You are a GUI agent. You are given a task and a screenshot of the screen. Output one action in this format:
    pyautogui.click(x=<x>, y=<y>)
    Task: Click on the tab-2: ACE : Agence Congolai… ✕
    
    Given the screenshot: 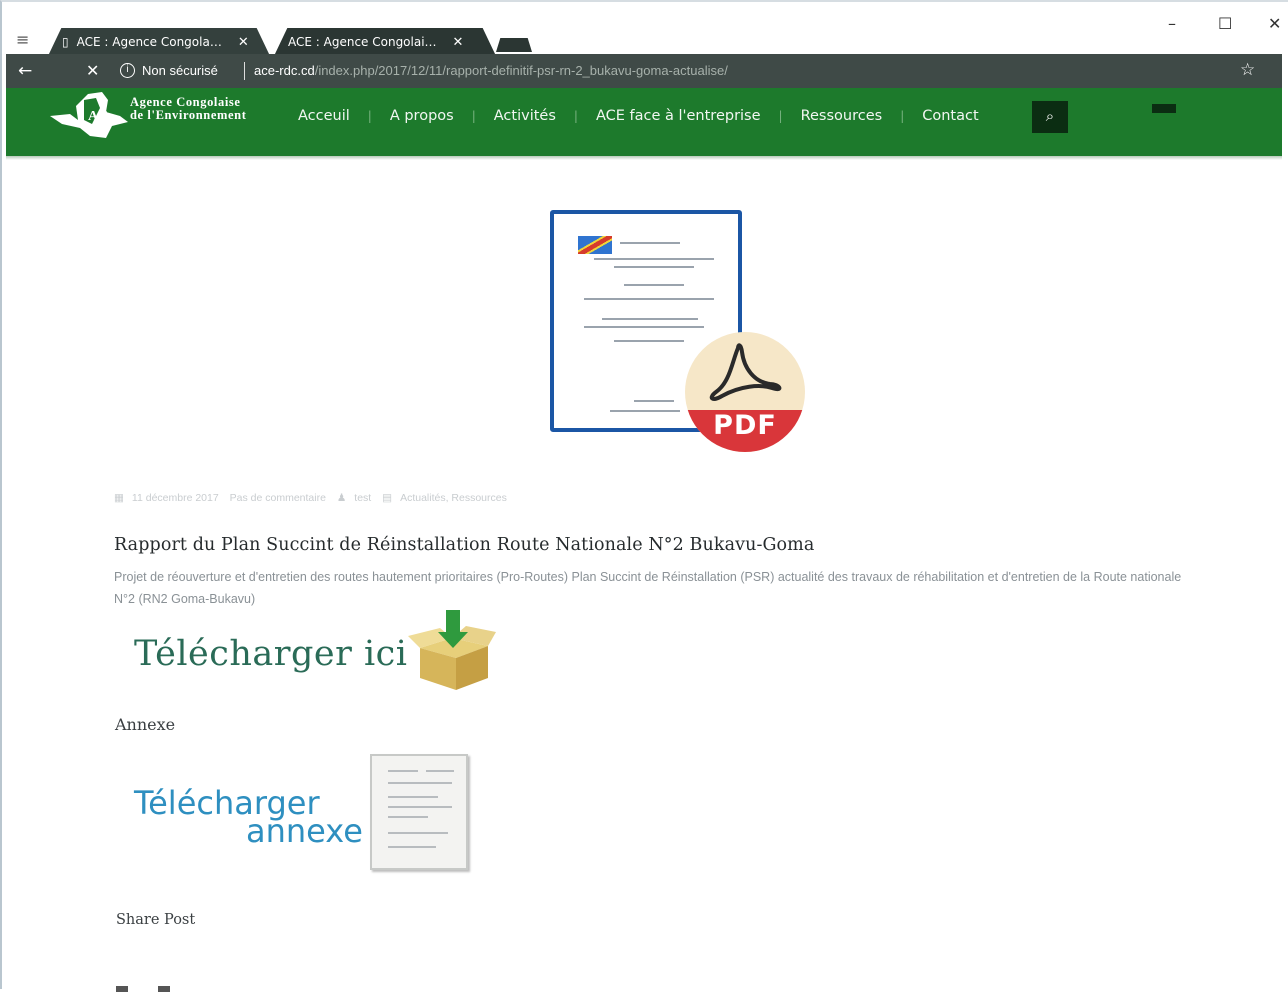 What is the action you would take?
    pyautogui.click(x=385, y=42)
    